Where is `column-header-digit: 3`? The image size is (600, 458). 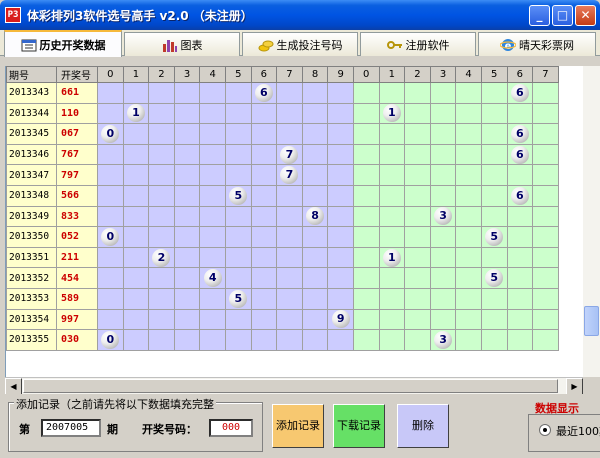 column-header-digit: 3 is located at coordinates (443, 74).